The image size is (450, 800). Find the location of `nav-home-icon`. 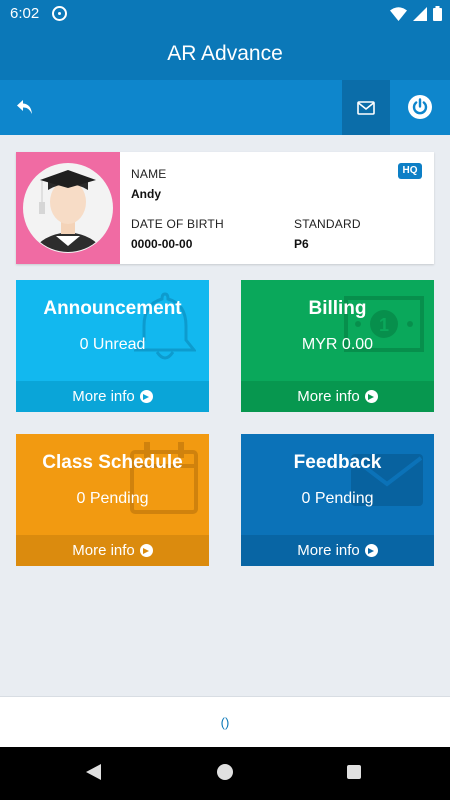

nav-home-icon is located at coordinates (225, 772).